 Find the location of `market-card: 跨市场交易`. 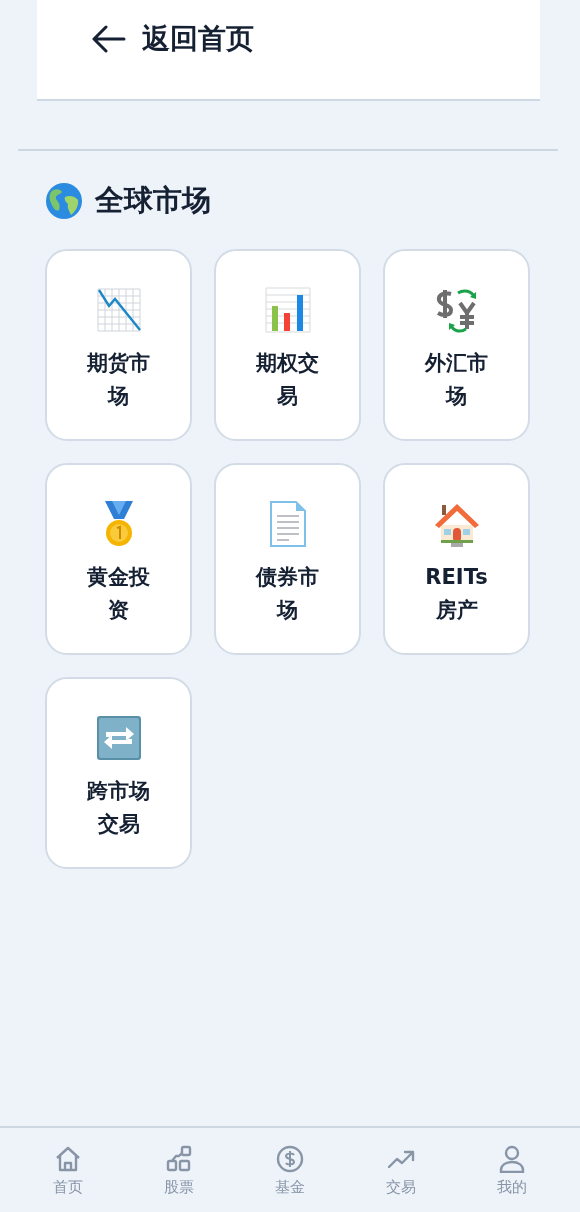

market-card: 跨市场交易 is located at coordinates (118, 773).